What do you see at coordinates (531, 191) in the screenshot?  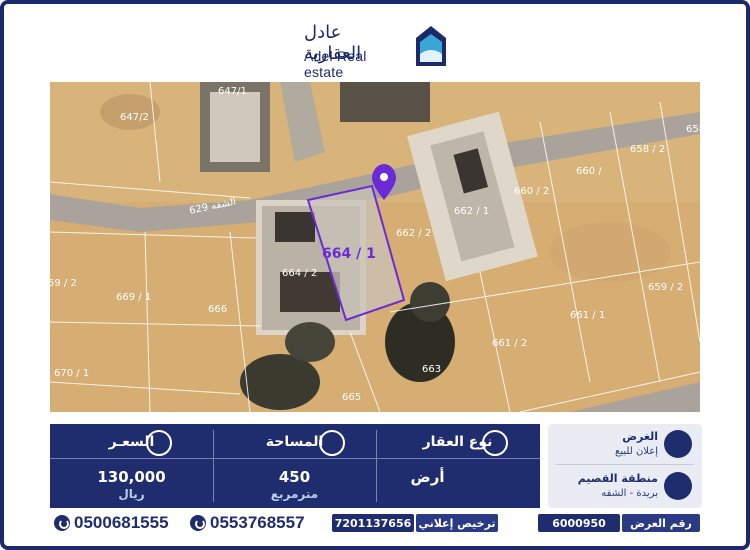 I see `parcel-label: 660 / 2` at bounding box center [531, 191].